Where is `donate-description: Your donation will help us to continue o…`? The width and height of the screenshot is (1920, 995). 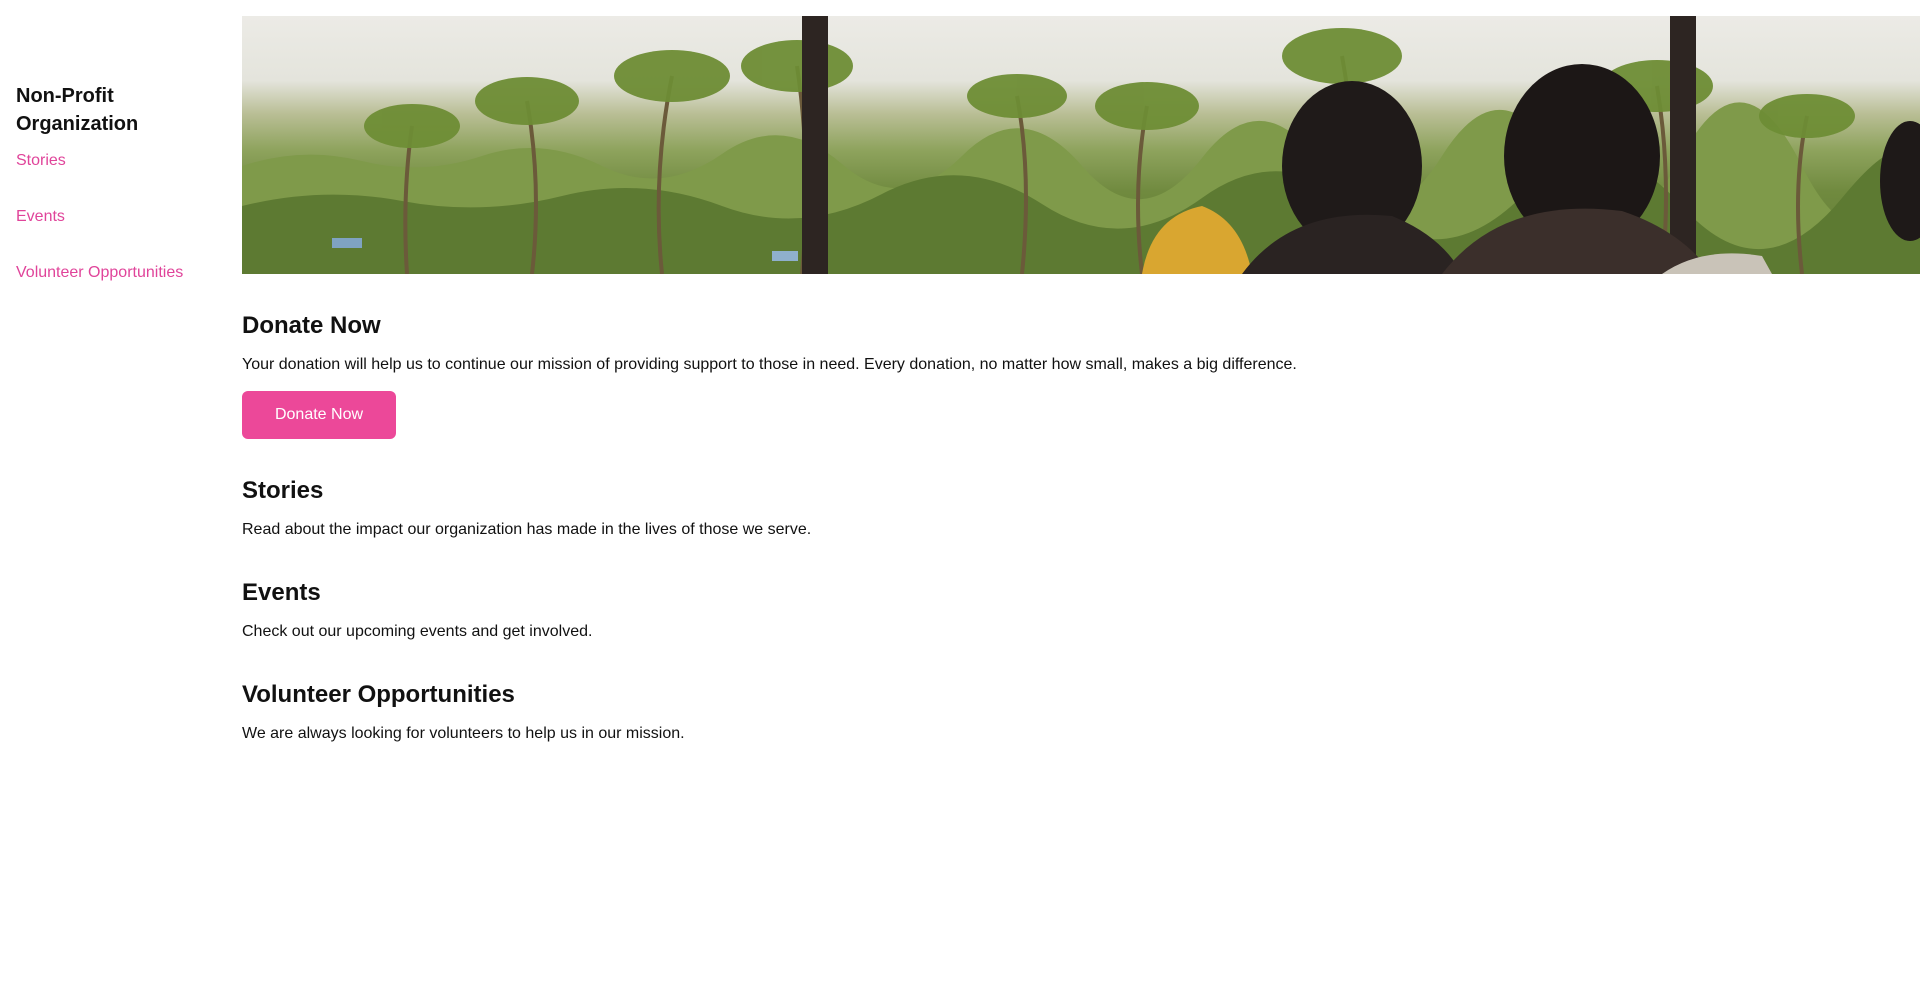
donate-description: Your donation will help us to continue o… is located at coordinates (769, 364).